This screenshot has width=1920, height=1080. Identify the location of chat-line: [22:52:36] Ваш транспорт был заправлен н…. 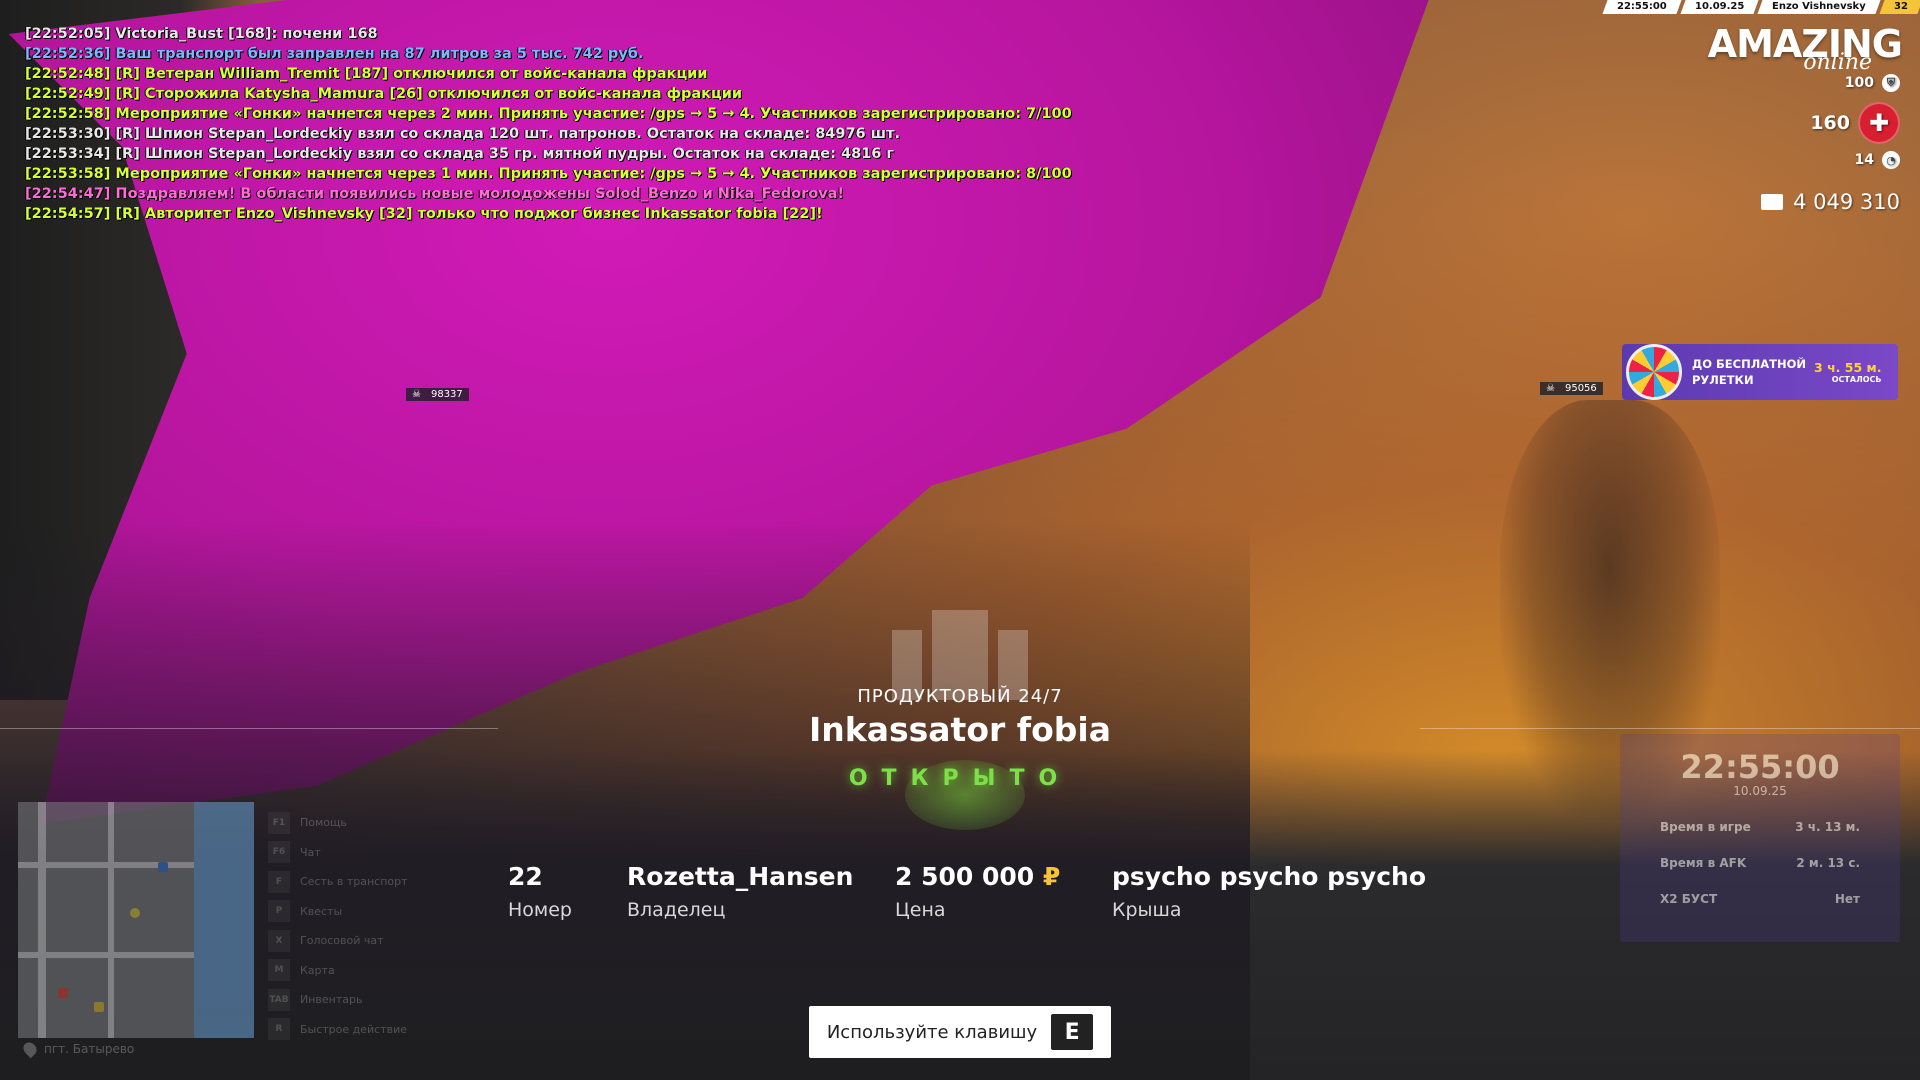
(334, 54).